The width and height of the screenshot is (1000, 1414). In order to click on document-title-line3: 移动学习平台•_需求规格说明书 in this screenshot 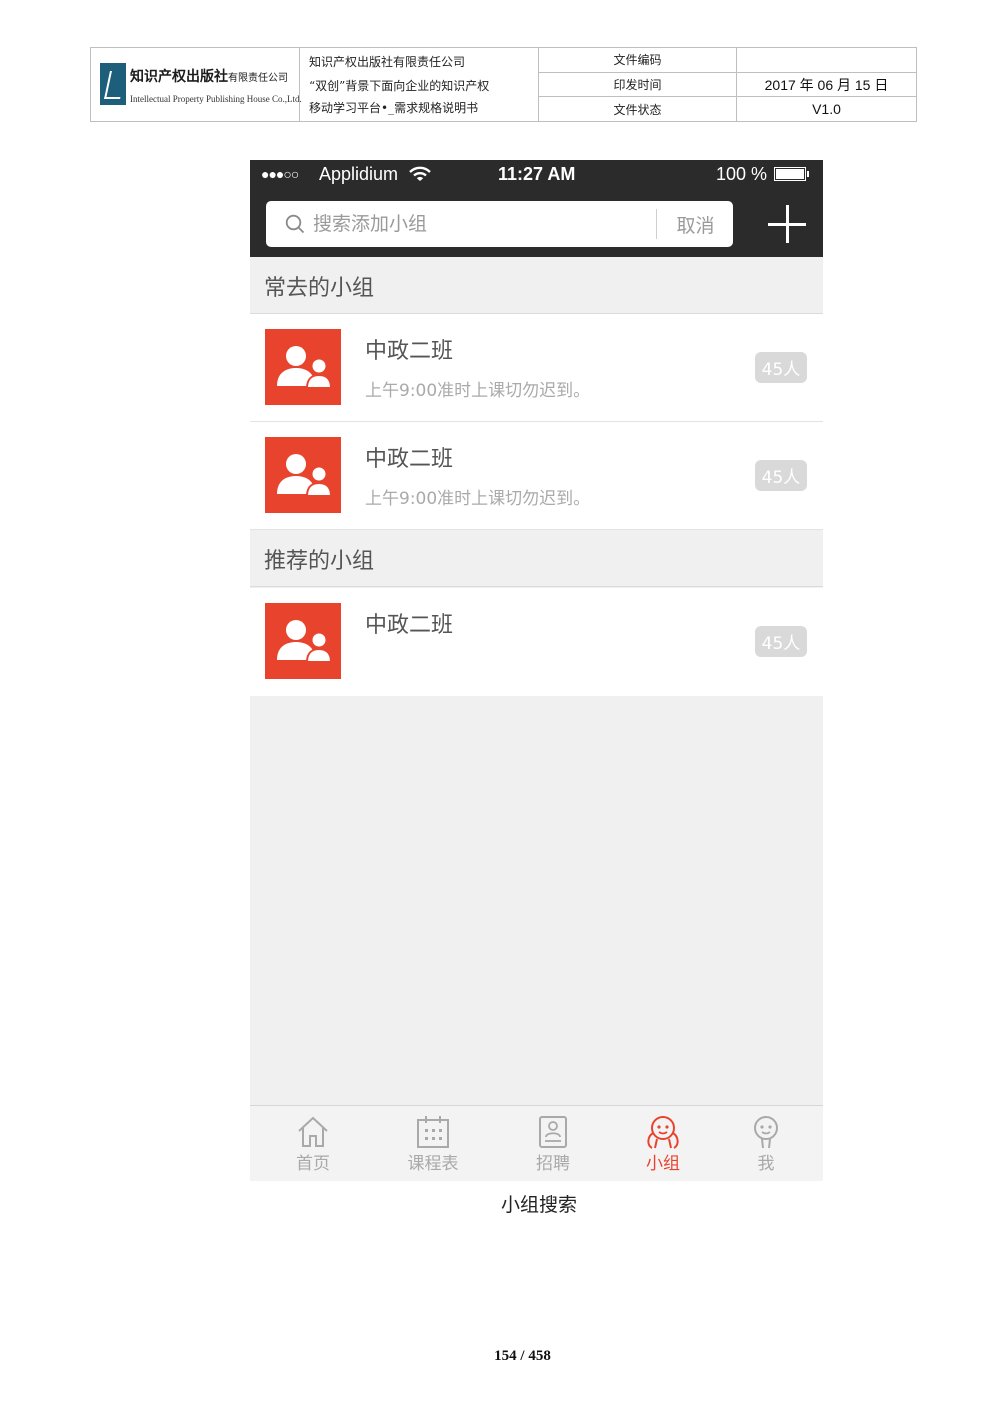, I will do `click(394, 108)`.